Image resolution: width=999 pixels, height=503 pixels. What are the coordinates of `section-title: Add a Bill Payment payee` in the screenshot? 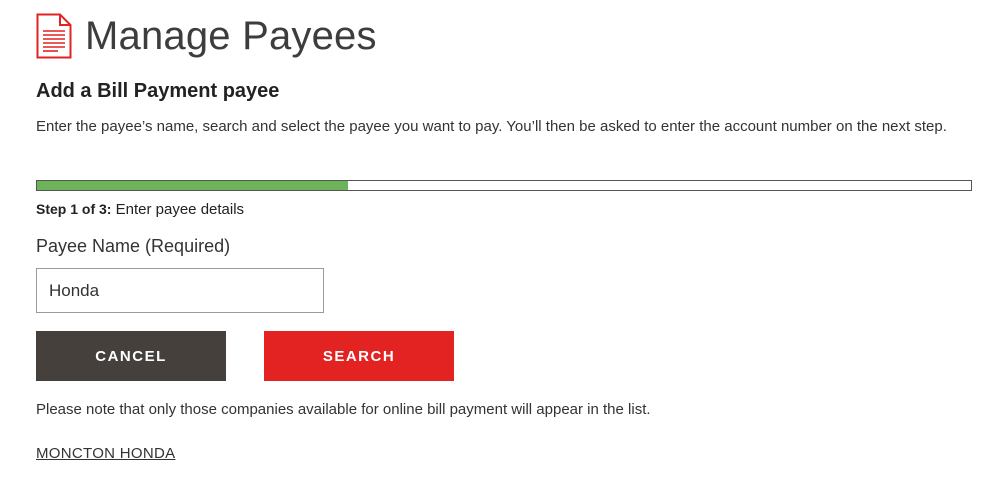 It's located at (158, 91).